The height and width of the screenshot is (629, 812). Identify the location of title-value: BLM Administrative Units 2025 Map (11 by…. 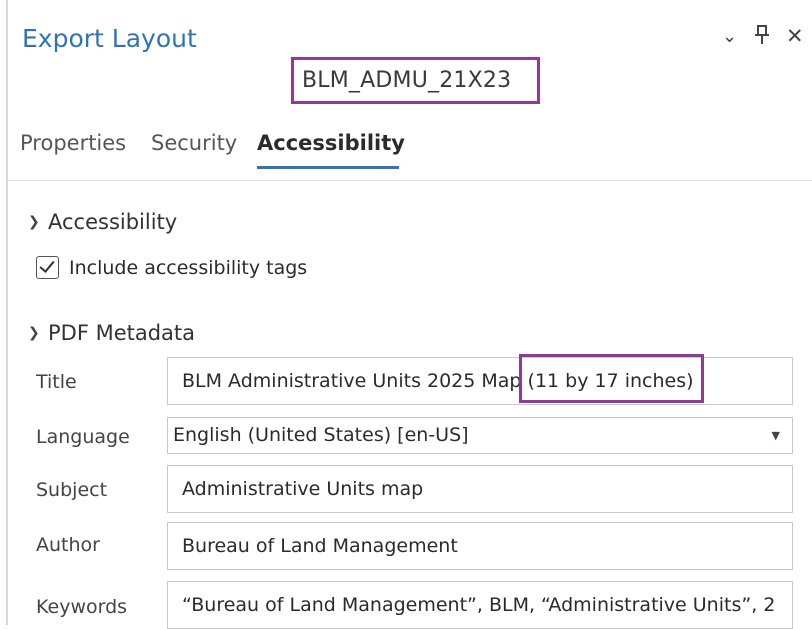
(438, 381).